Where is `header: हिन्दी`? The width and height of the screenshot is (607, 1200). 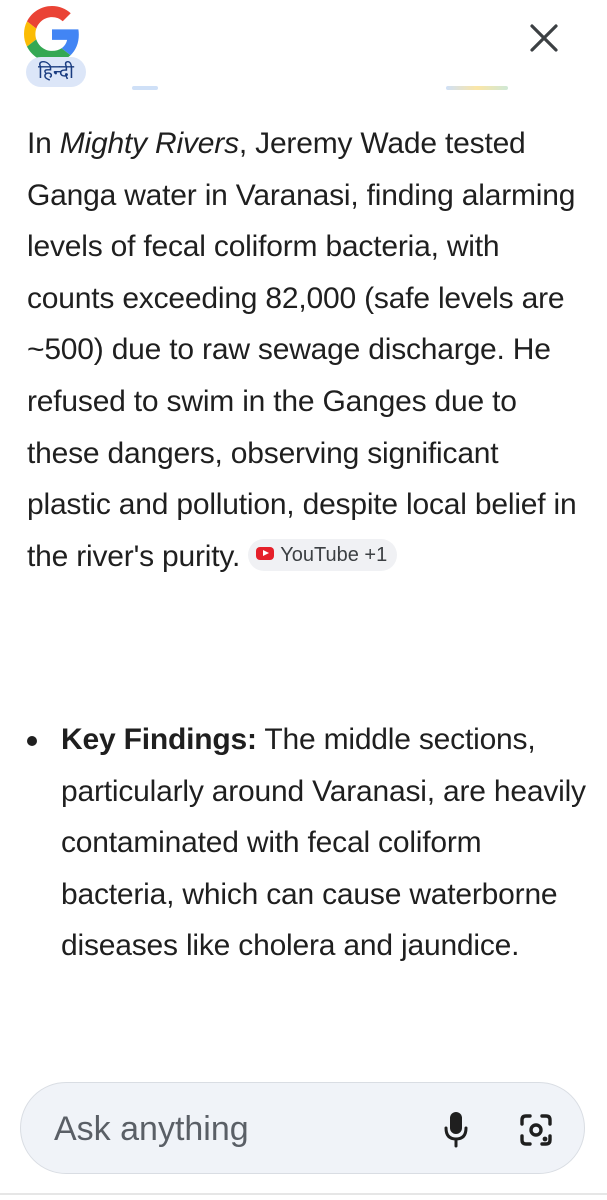
header: हिन्दी is located at coordinates (303, 50).